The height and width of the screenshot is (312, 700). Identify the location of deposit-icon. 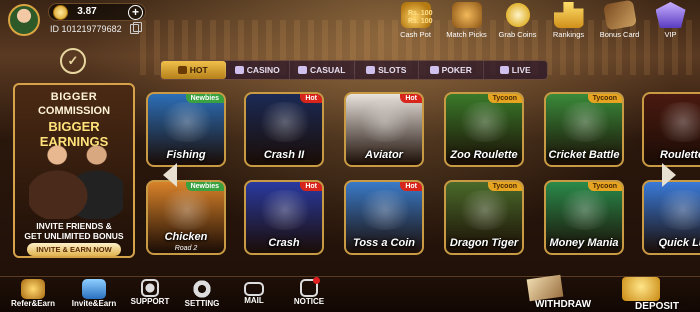
(641, 289).